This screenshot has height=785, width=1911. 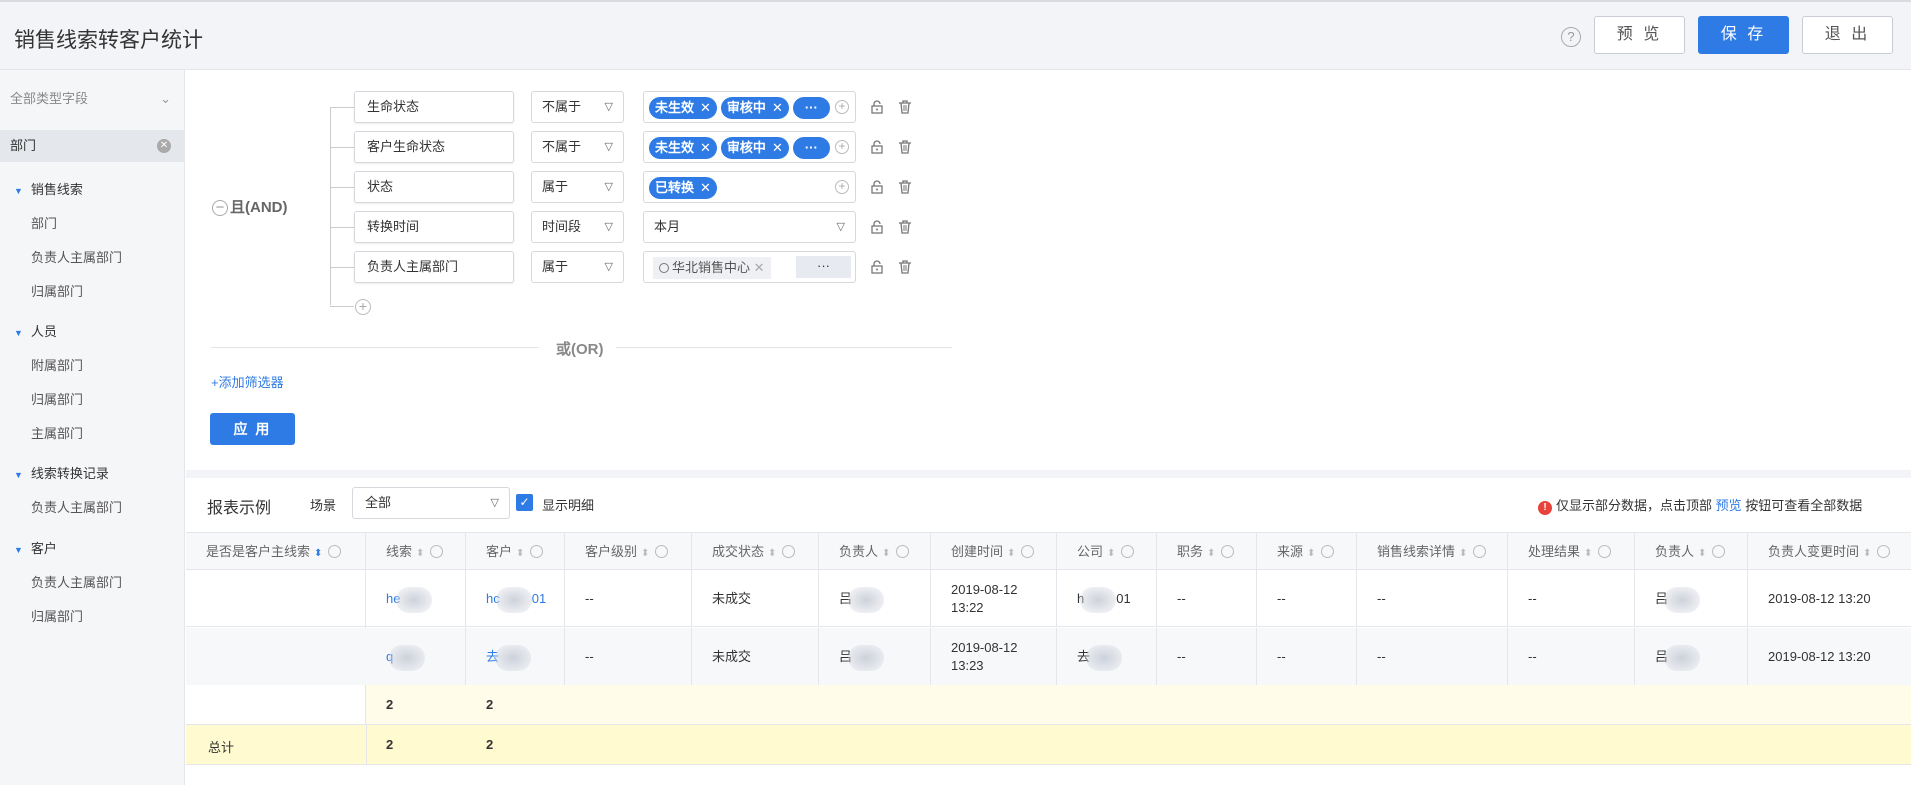 What do you see at coordinates (164, 146) in the screenshot?
I see `clear-icon: ✕` at bounding box center [164, 146].